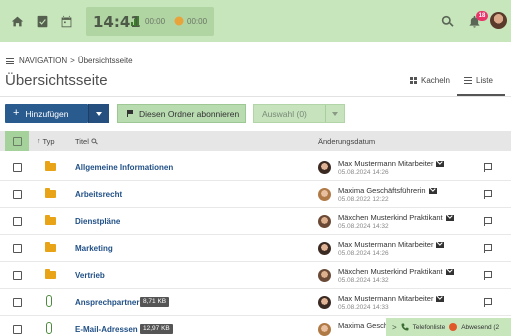 The height and width of the screenshot is (336, 511). Describe the element at coordinates (82, 141) in the screenshot. I see `column-title-label: Titel` at that location.